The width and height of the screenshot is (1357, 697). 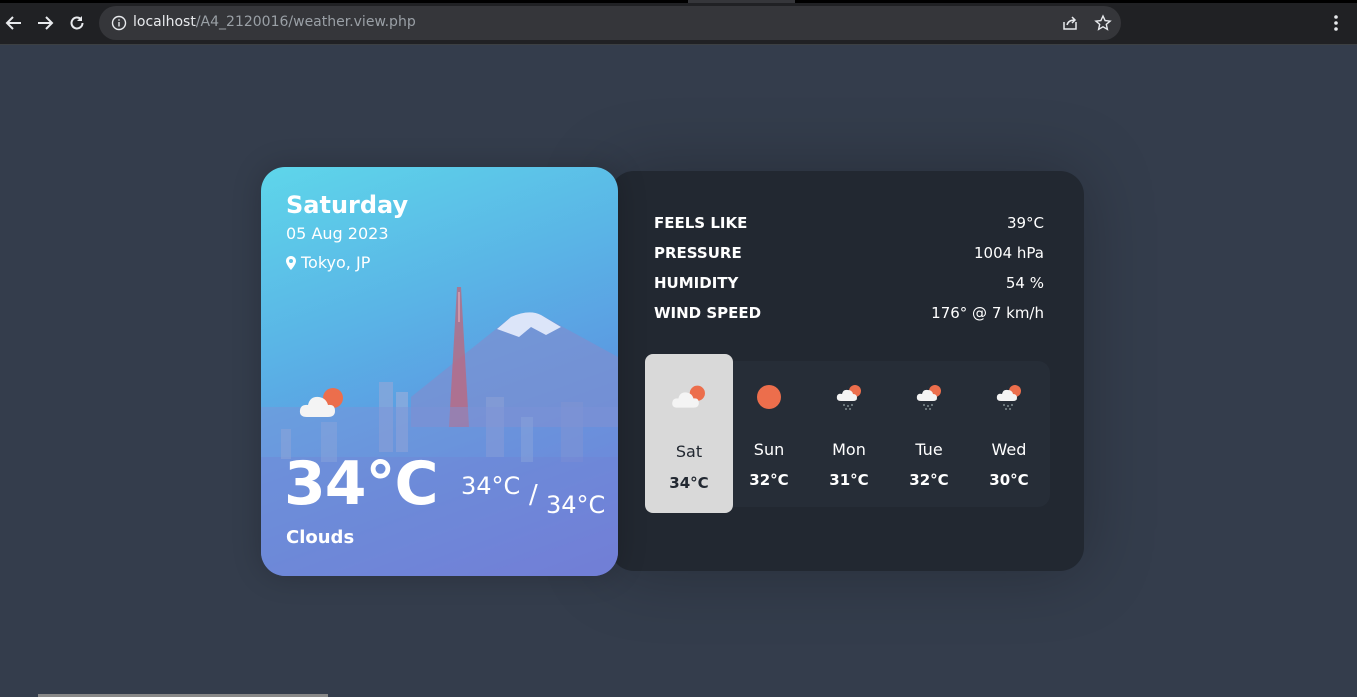 What do you see at coordinates (347, 205) in the screenshot?
I see `day-name: Saturday` at bounding box center [347, 205].